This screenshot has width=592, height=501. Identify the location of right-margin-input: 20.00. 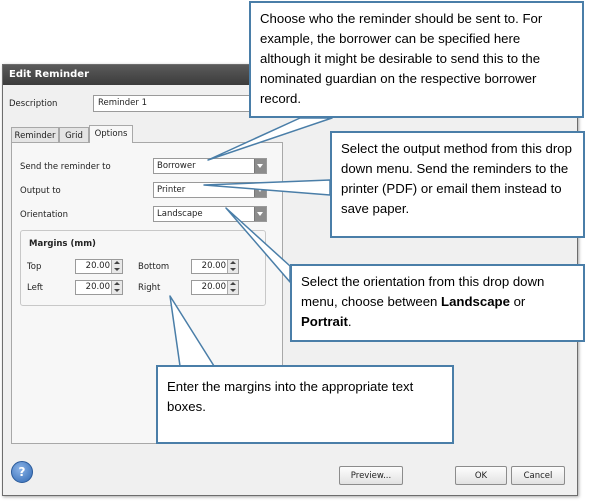
(215, 287).